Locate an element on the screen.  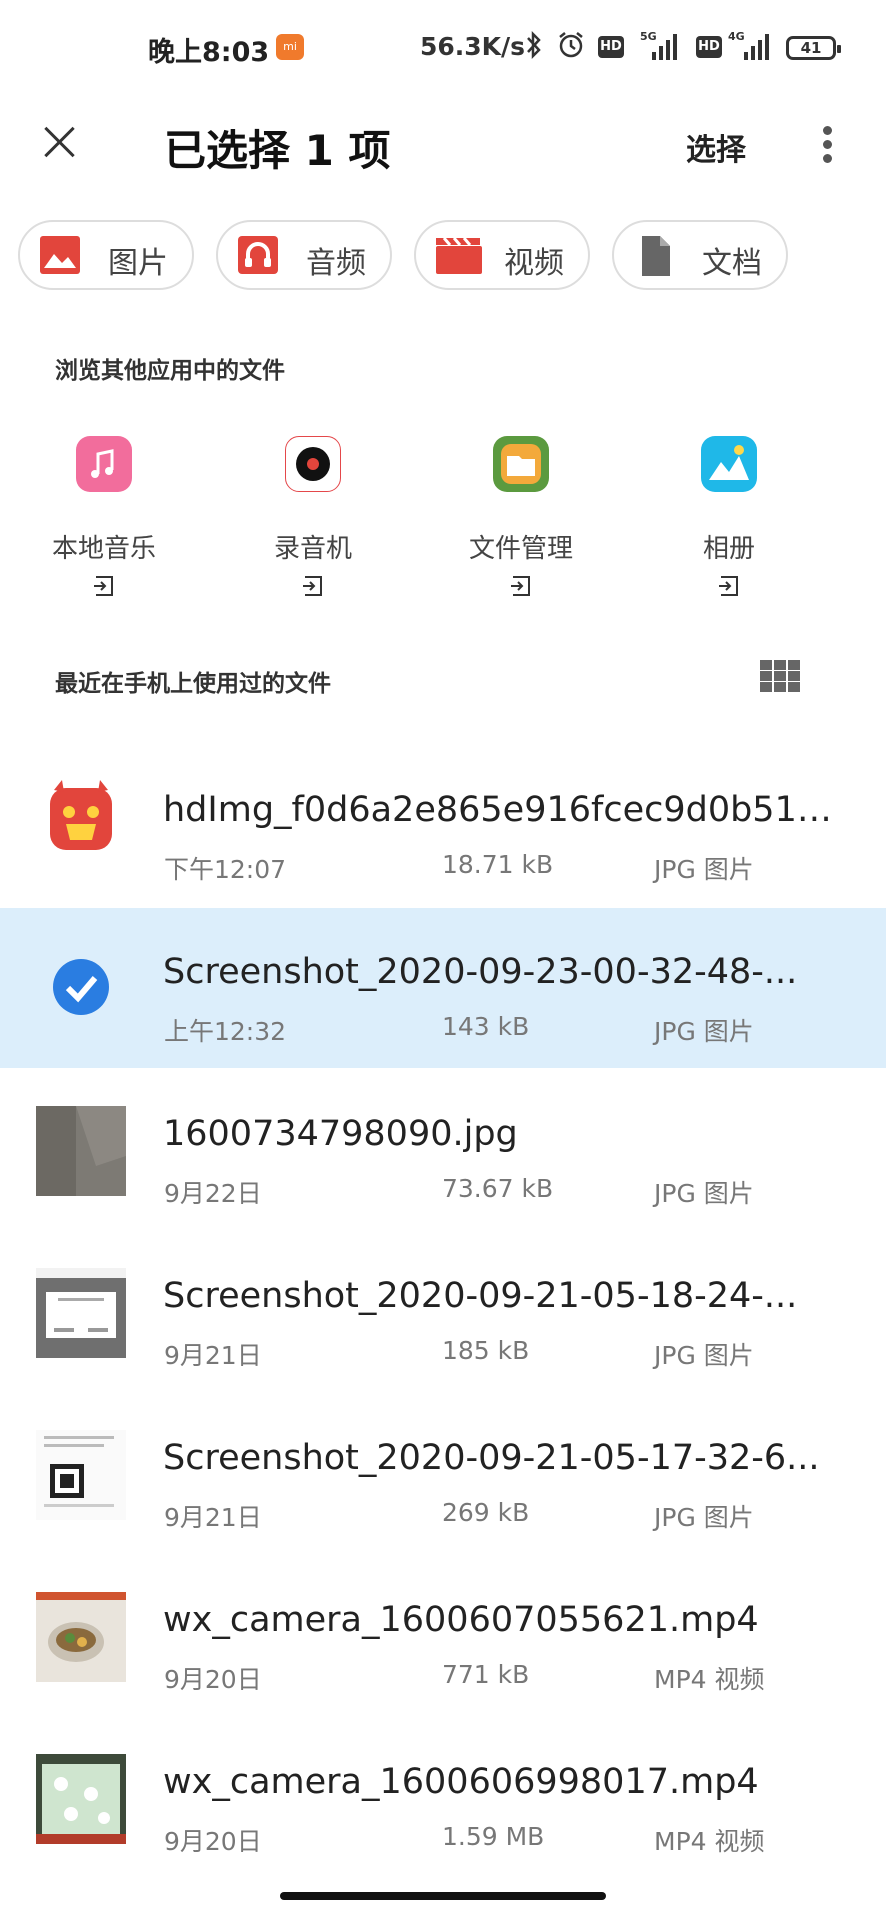
select-button: 选择 is located at coordinates (716, 147).